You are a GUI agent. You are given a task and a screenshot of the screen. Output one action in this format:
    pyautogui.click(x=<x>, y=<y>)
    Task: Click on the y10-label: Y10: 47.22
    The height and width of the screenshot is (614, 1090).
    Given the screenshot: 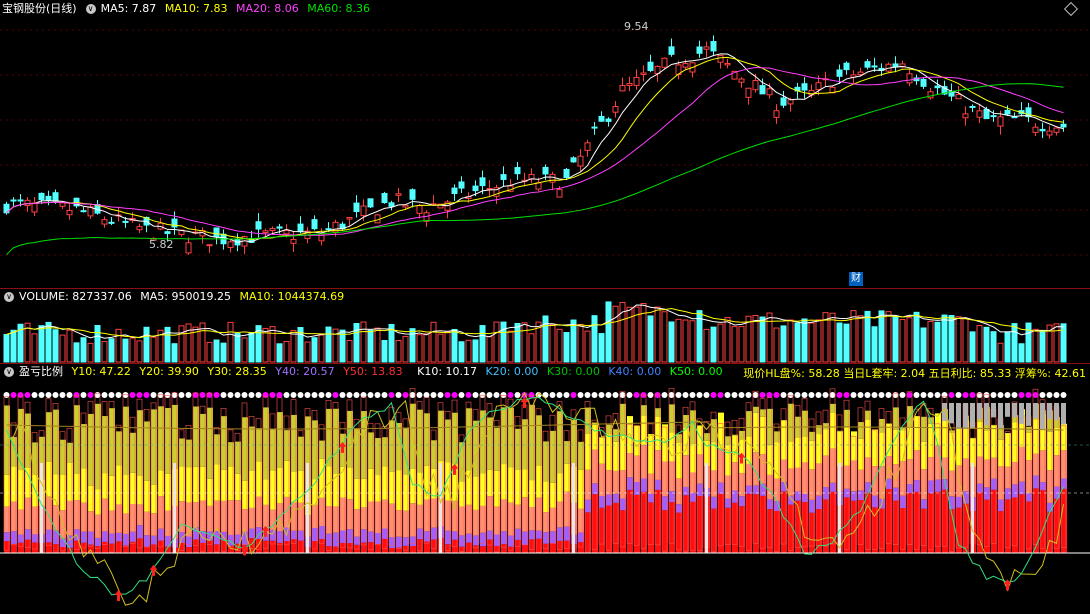 What is the action you would take?
    pyautogui.click(x=101, y=371)
    